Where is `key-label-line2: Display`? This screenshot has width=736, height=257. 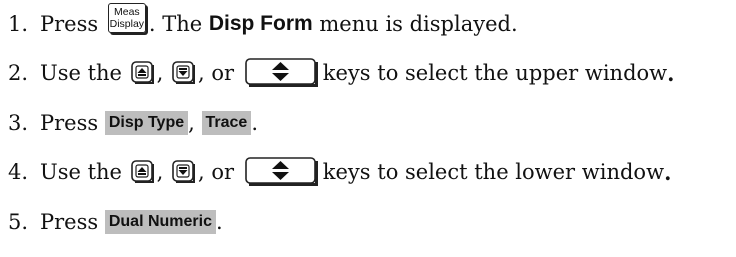
key-label-line2: Display is located at coordinates (127, 24).